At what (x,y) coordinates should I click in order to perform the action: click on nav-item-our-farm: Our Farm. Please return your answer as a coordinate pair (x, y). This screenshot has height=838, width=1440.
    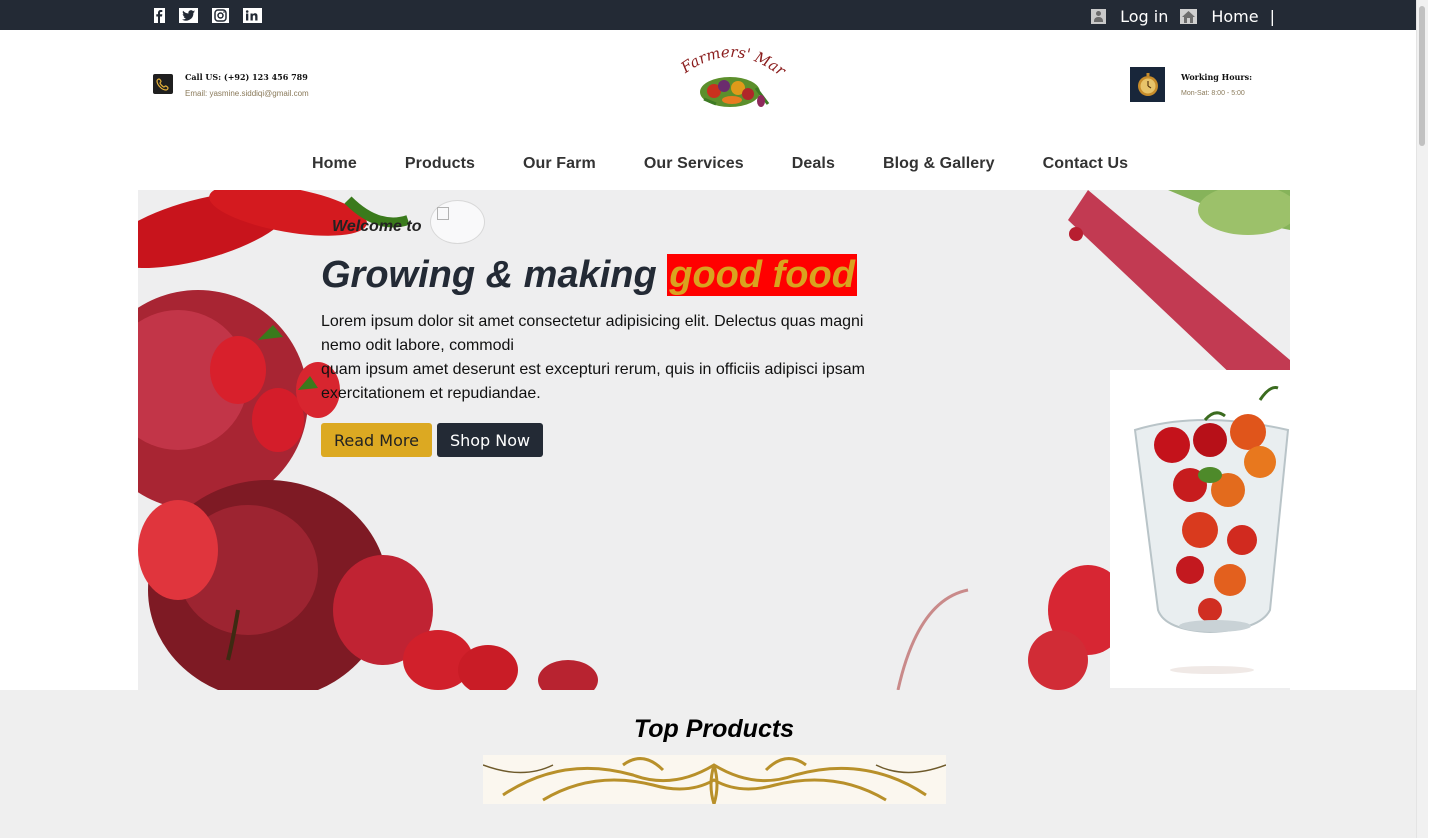
    Looking at the image, I should click on (559, 164).